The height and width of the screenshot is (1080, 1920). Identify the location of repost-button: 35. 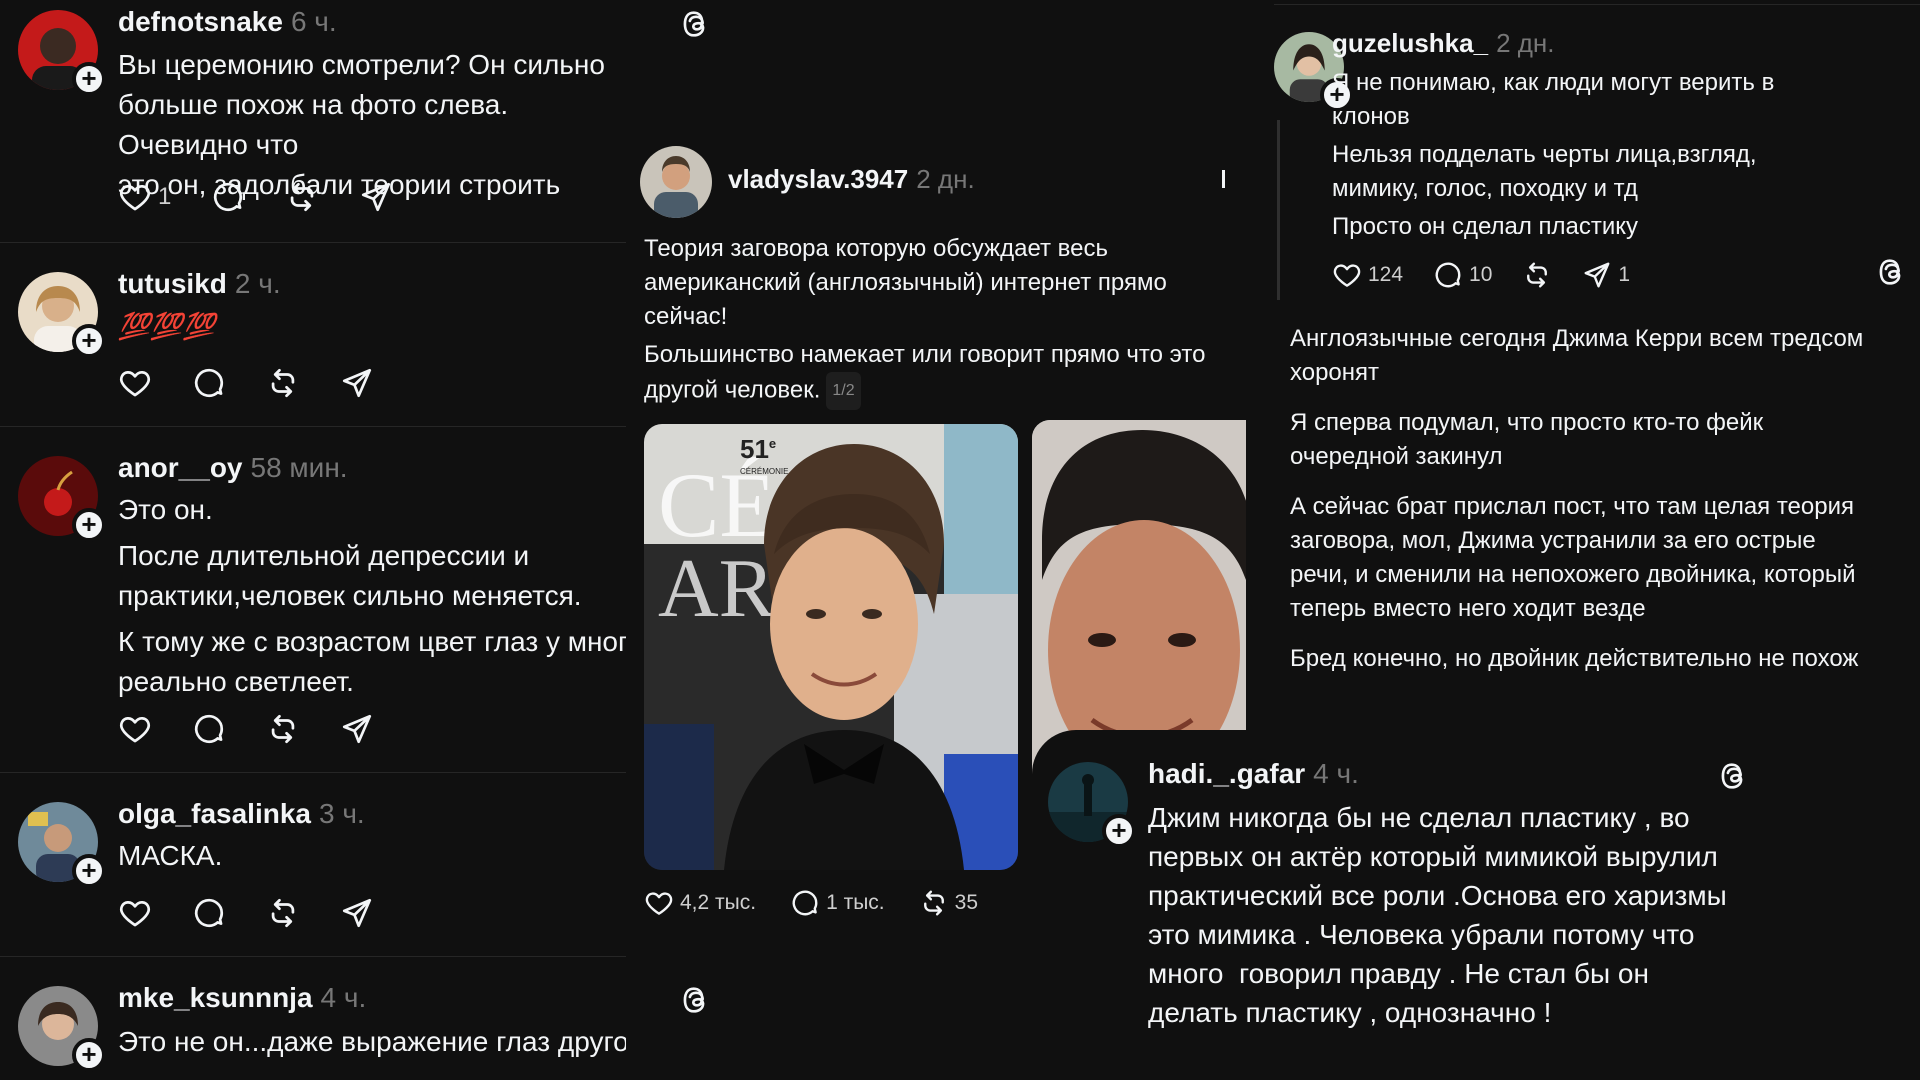
(948, 903).